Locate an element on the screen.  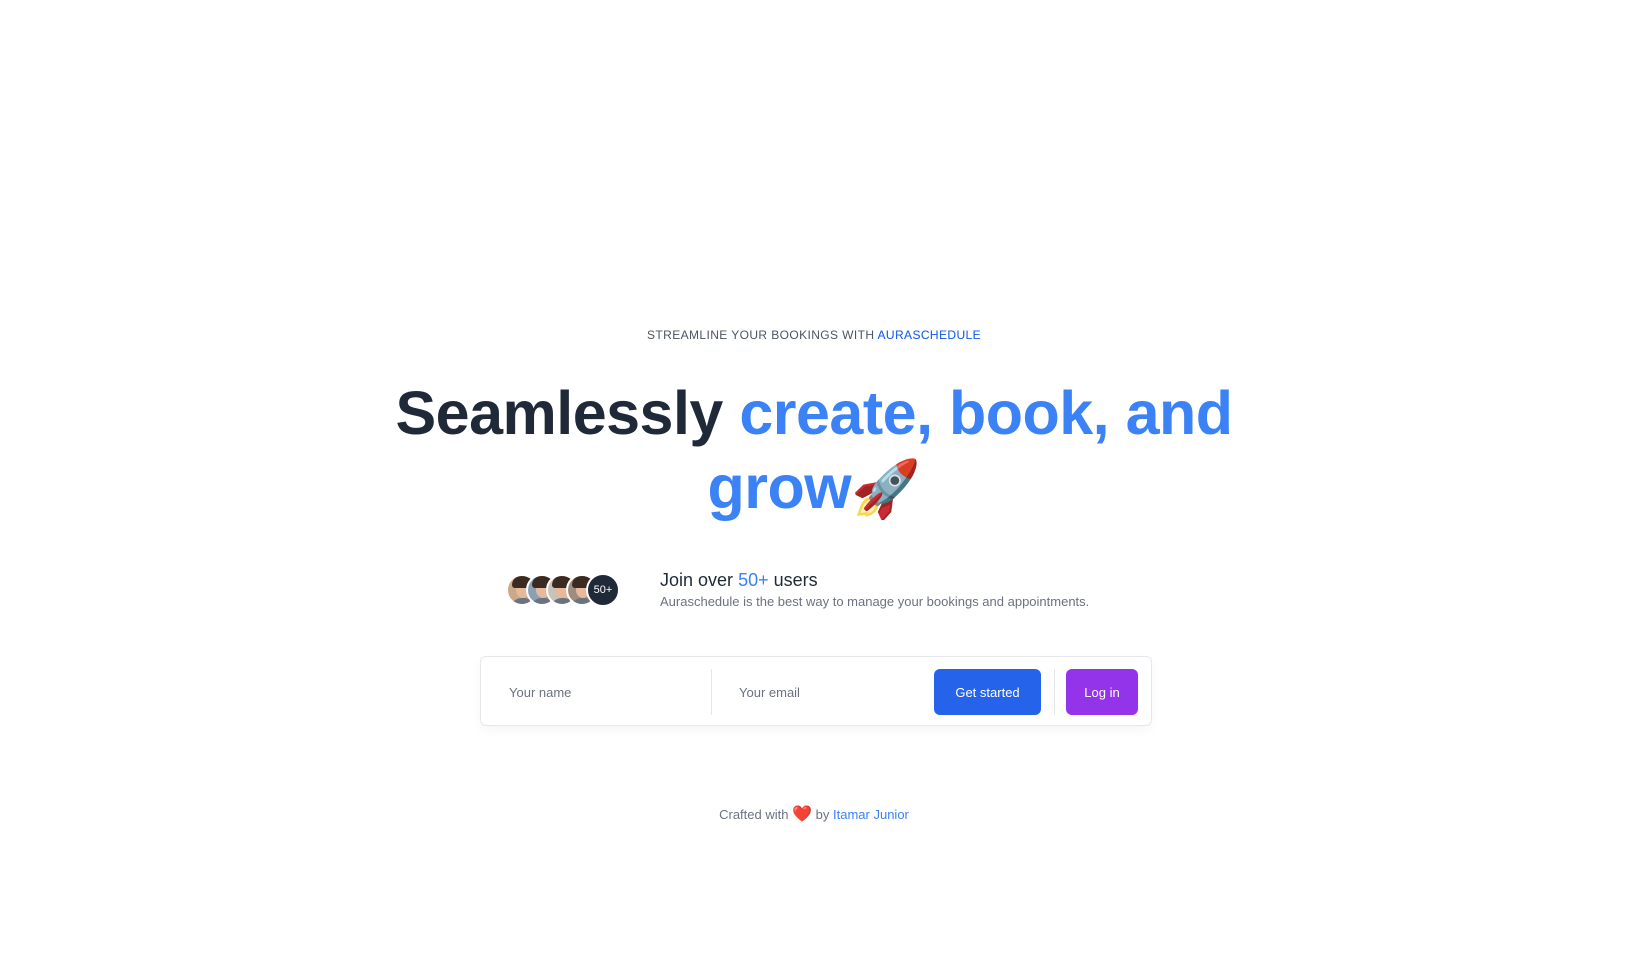
divider is located at coordinates (1054, 692).